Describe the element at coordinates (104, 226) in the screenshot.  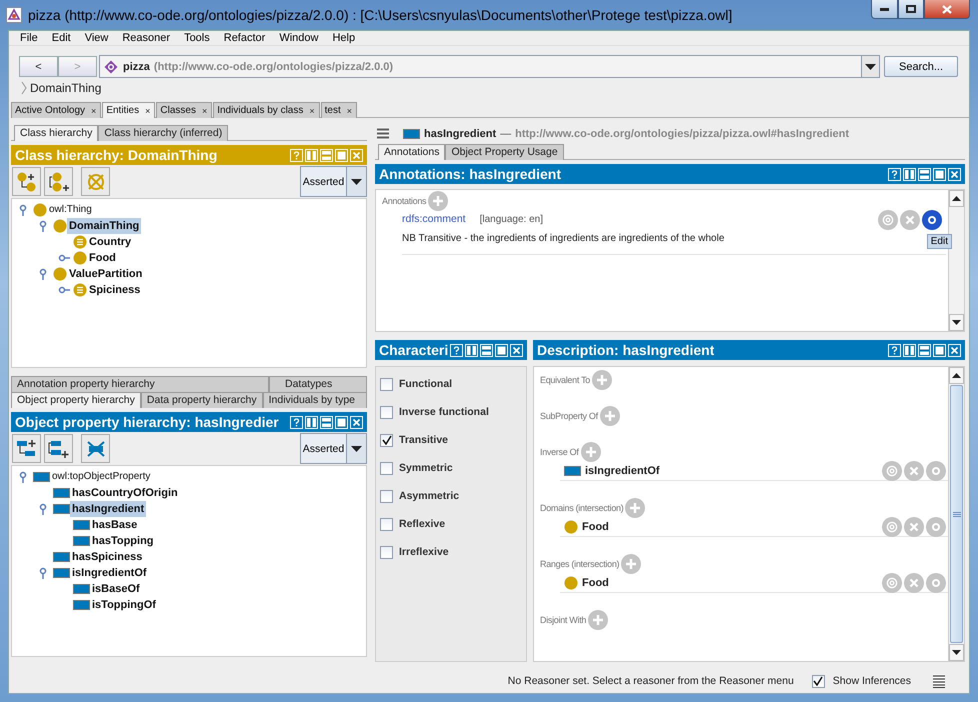
I see `tree-node: DomainThing` at that location.